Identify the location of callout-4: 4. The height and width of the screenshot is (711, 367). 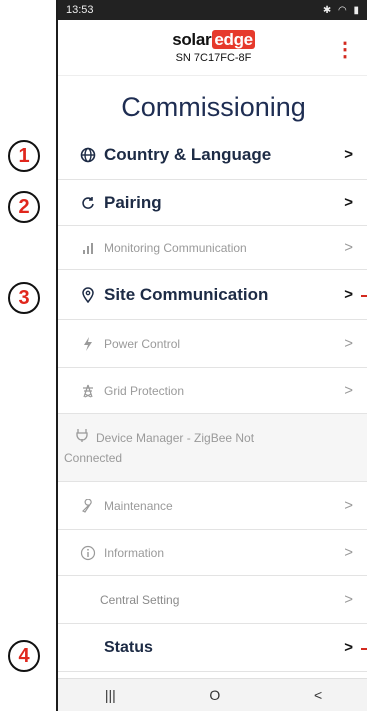
(24, 656).